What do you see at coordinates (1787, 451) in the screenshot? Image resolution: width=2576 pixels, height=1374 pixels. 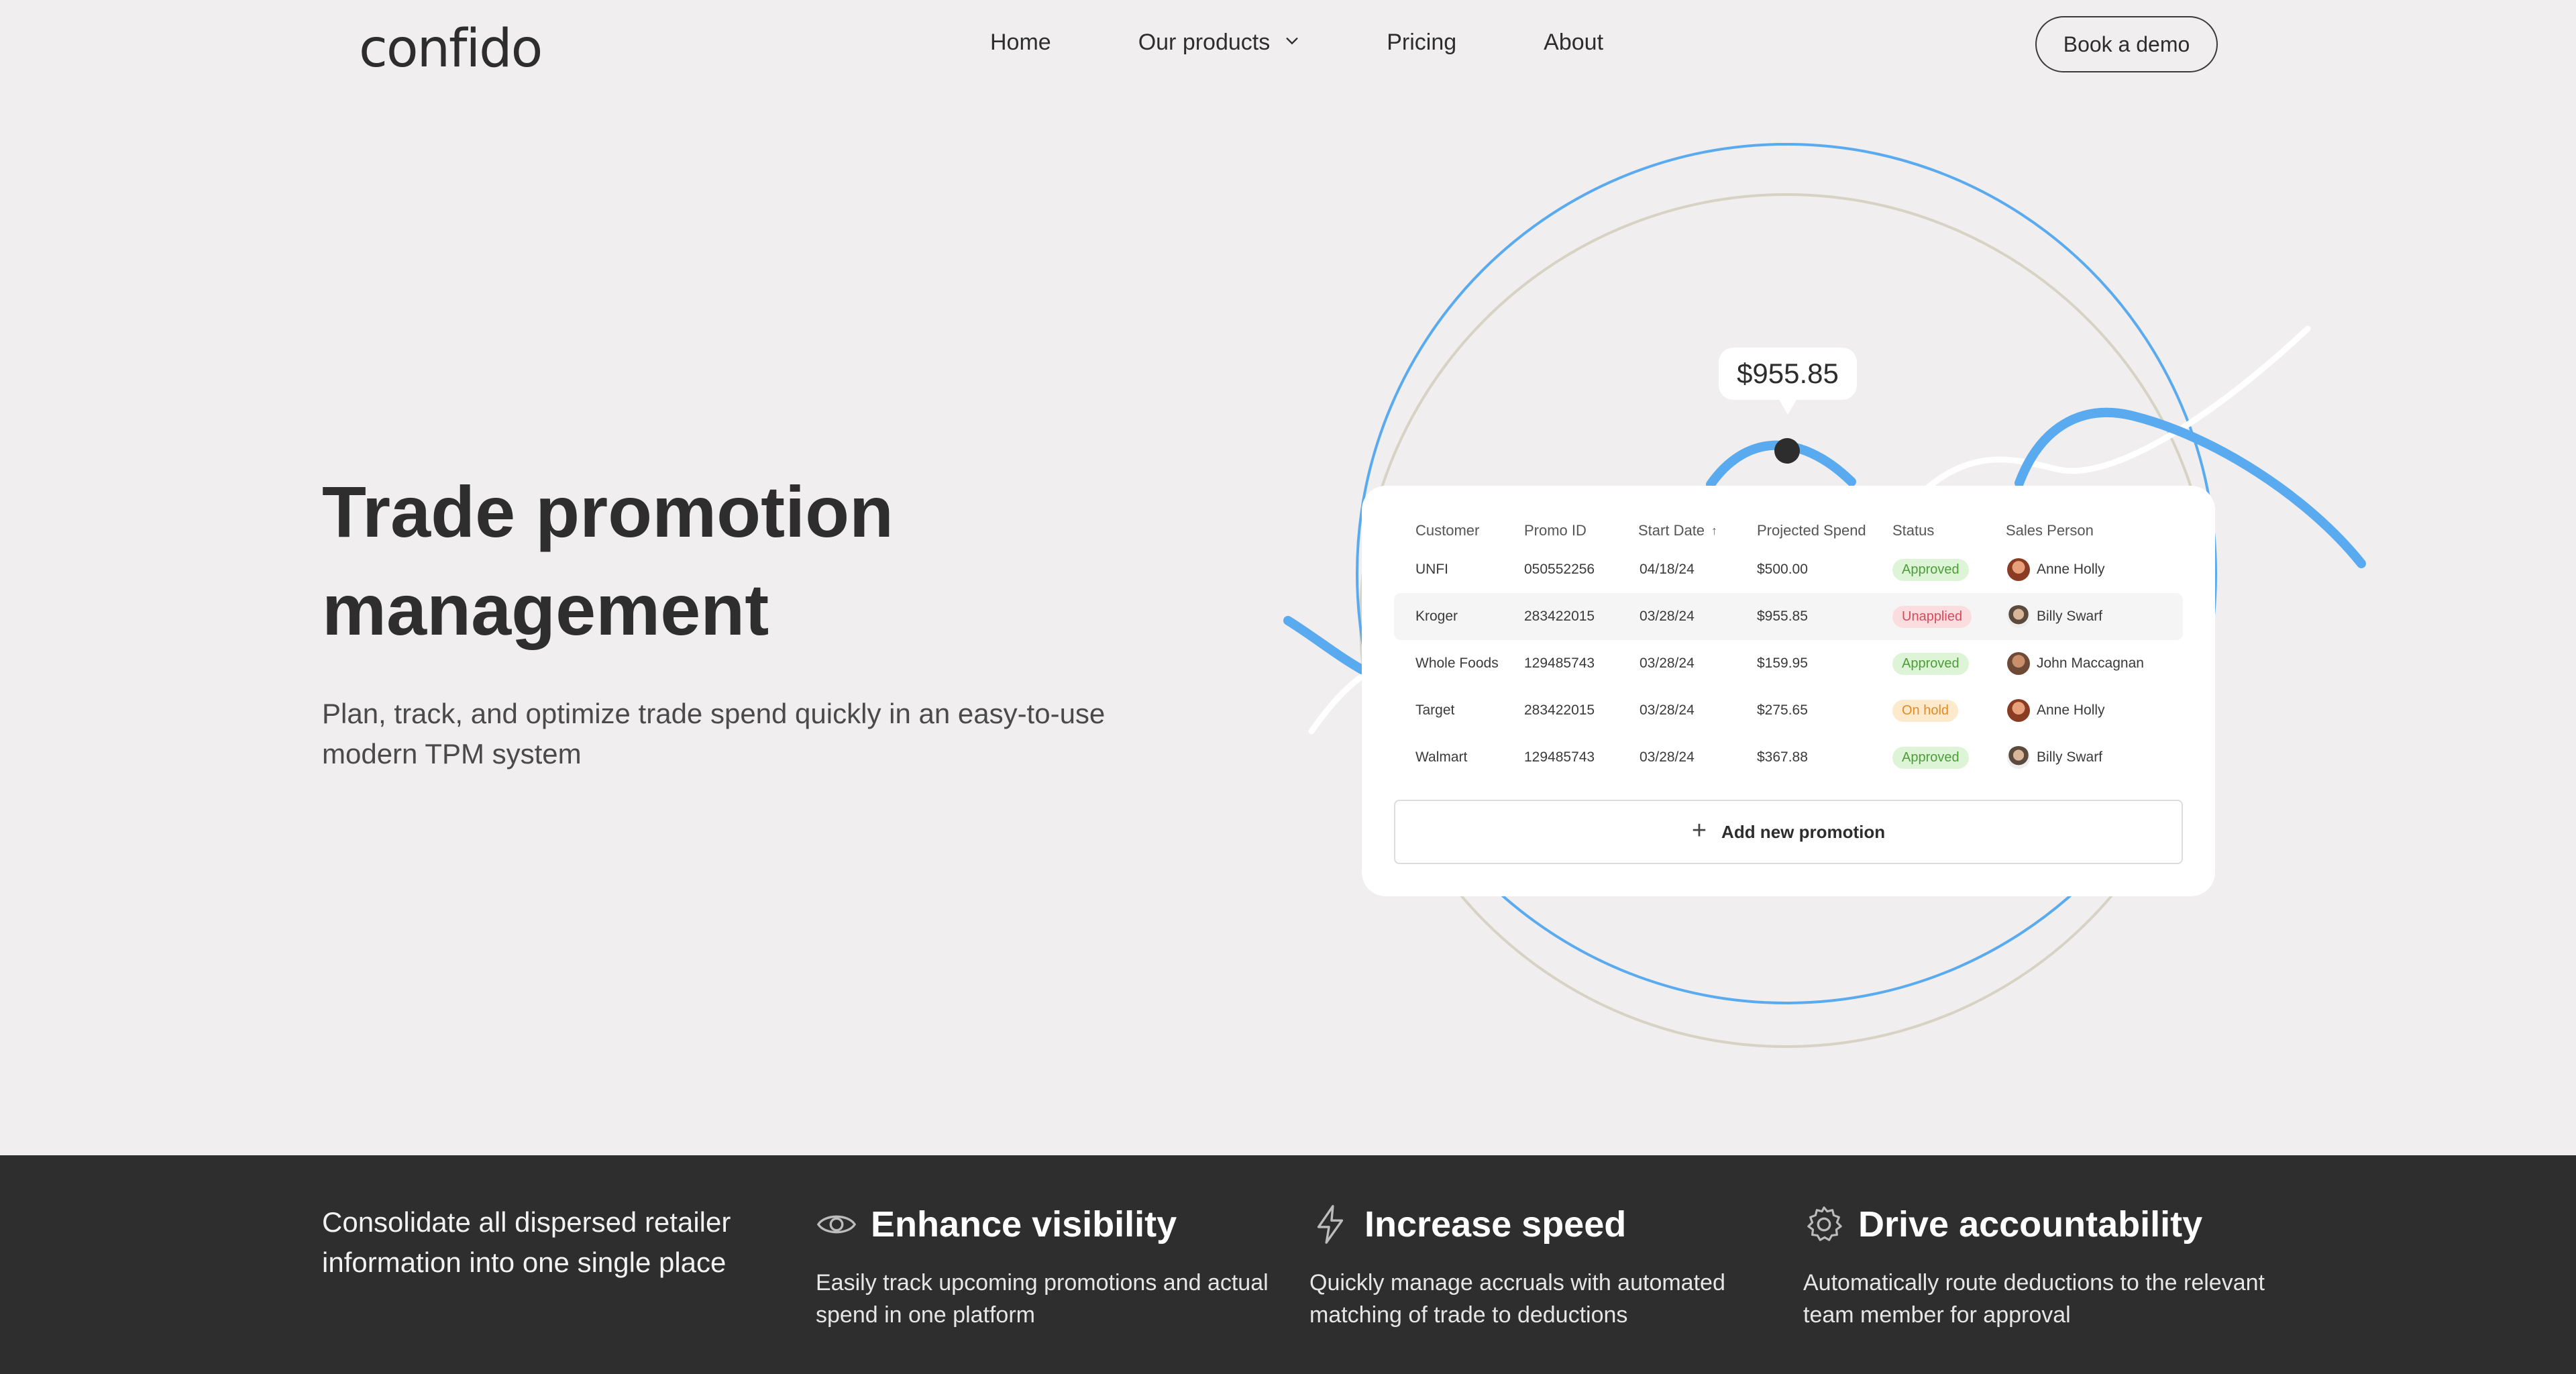 I see `chart-point` at bounding box center [1787, 451].